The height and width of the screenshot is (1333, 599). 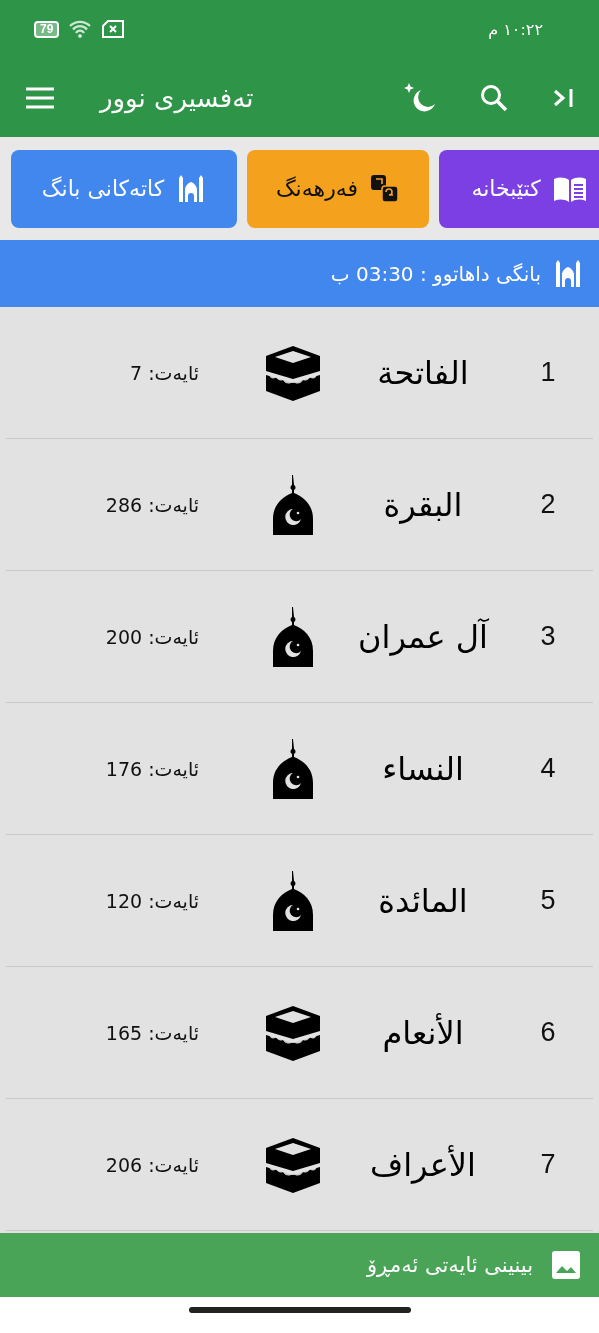 What do you see at coordinates (568, 273) in the screenshot?
I see `mosque-icon` at bounding box center [568, 273].